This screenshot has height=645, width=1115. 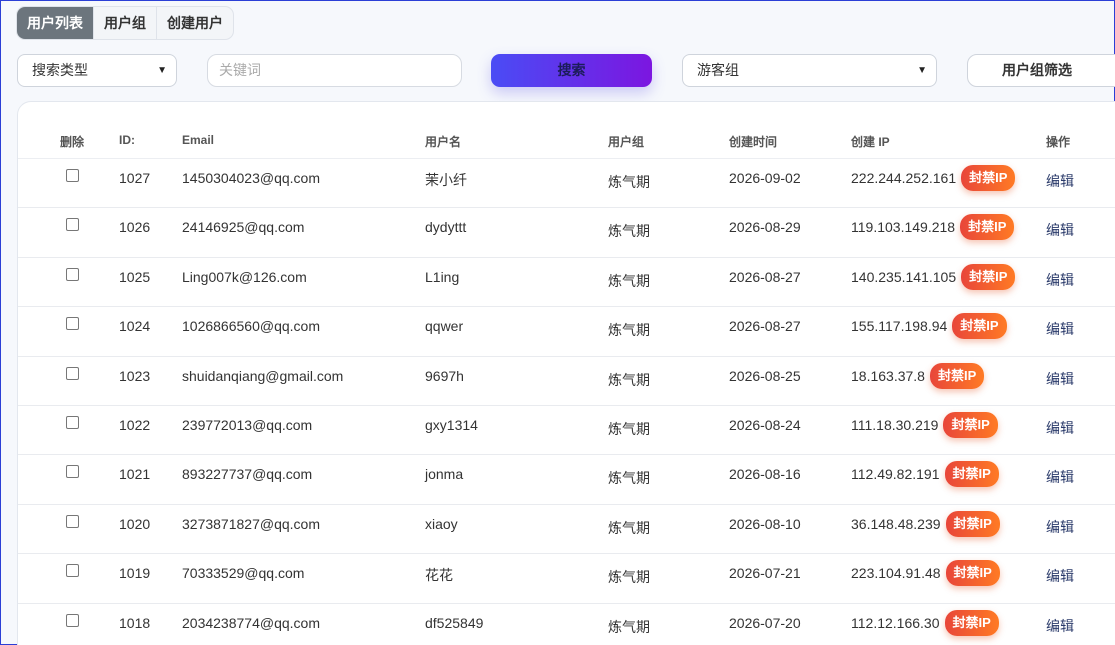 What do you see at coordinates (135, 425) in the screenshot?
I see `row-id: 1022` at bounding box center [135, 425].